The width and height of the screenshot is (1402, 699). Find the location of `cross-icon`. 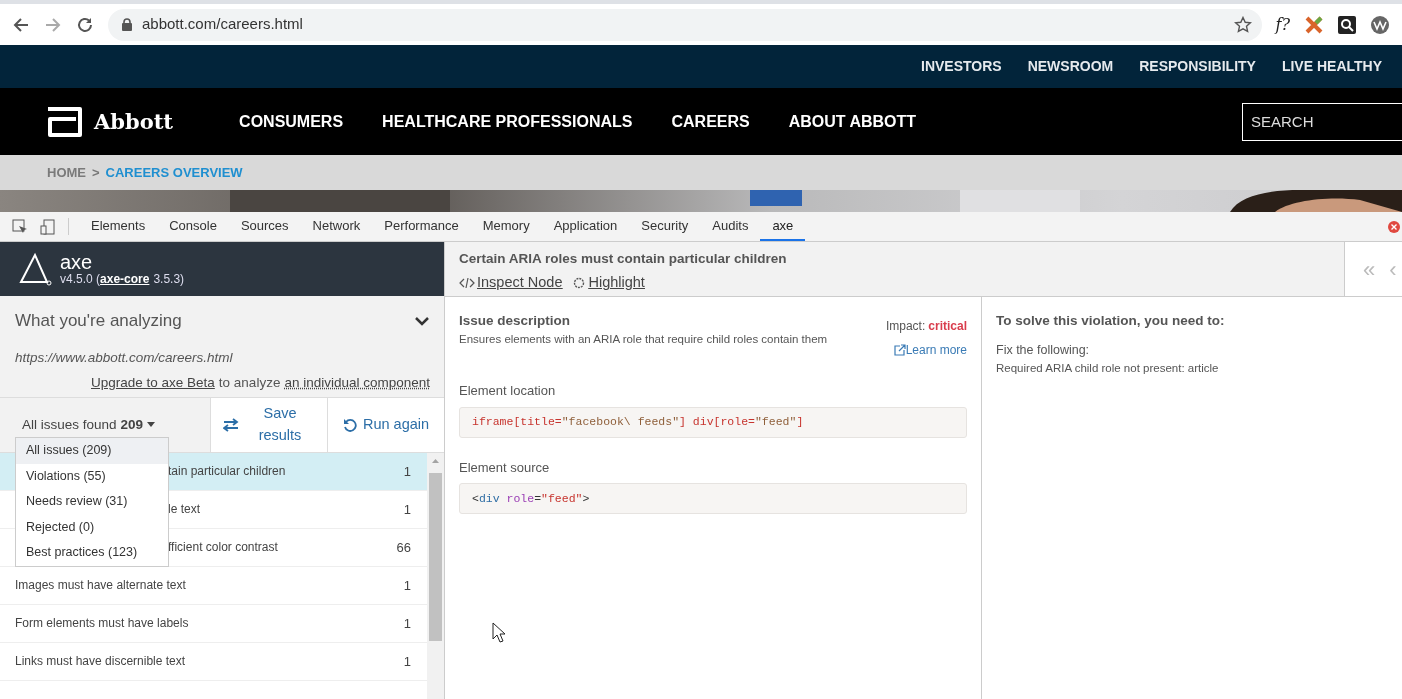

cross-icon is located at coordinates (1314, 24).